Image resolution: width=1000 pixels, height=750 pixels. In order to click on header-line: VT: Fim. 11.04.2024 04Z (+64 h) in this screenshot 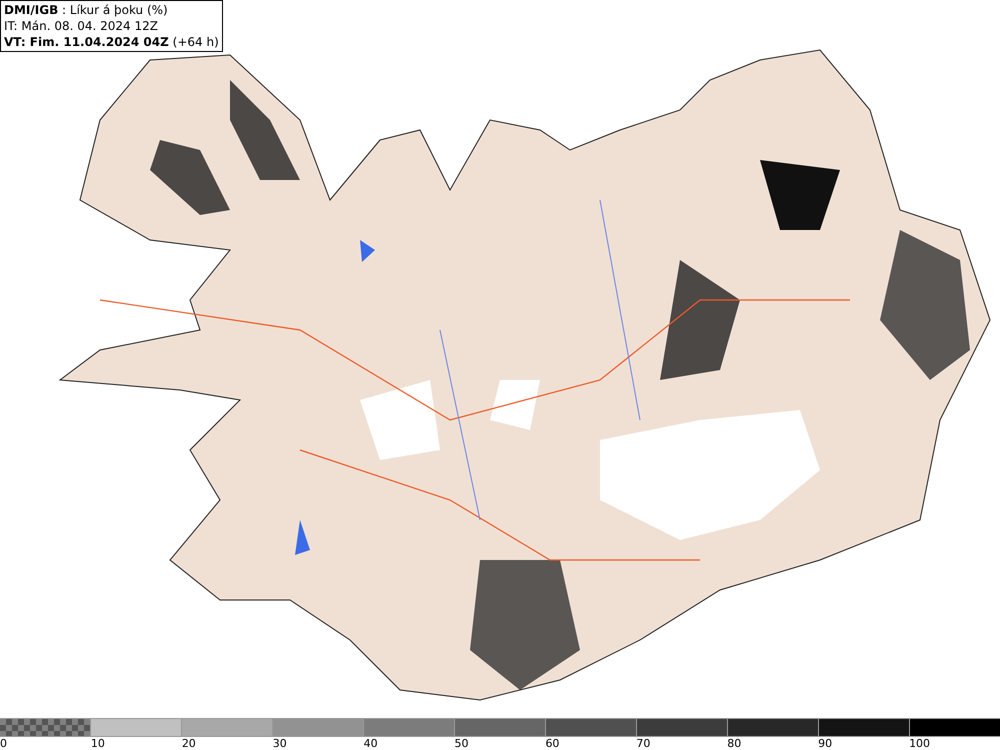, I will do `click(111, 42)`.